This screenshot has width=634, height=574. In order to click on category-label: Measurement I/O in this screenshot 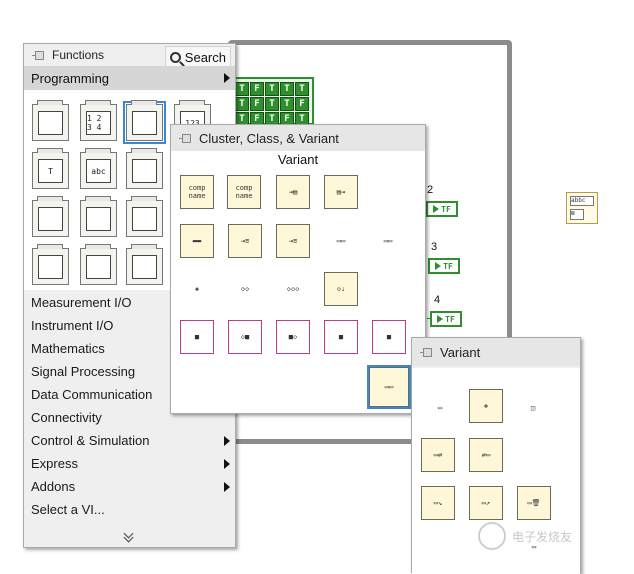, I will do `click(81, 302)`.